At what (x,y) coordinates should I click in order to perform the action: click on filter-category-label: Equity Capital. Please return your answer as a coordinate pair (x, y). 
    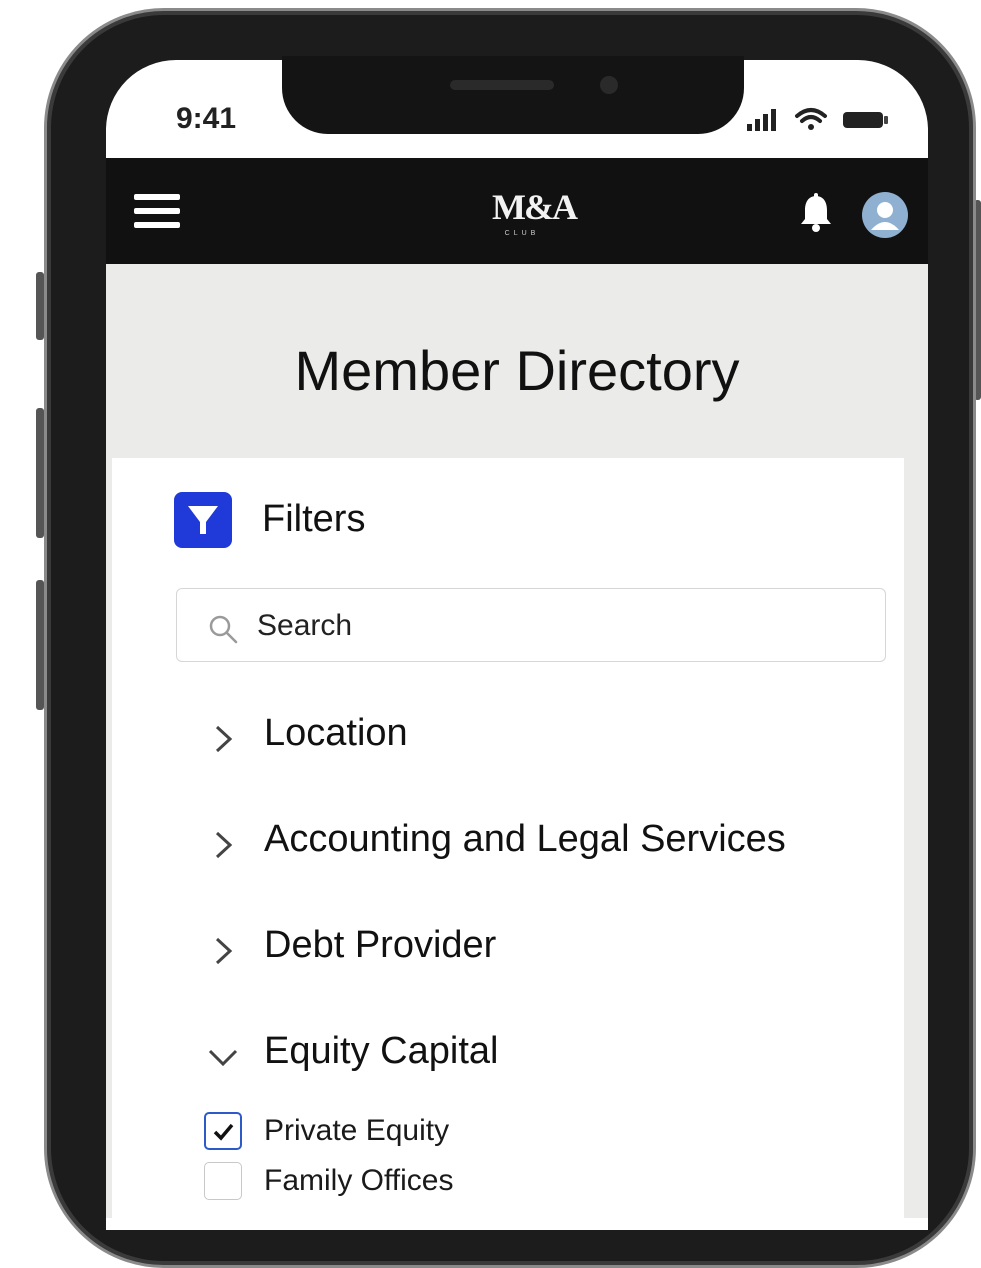
    Looking at the image, I should click on (381, 1051).